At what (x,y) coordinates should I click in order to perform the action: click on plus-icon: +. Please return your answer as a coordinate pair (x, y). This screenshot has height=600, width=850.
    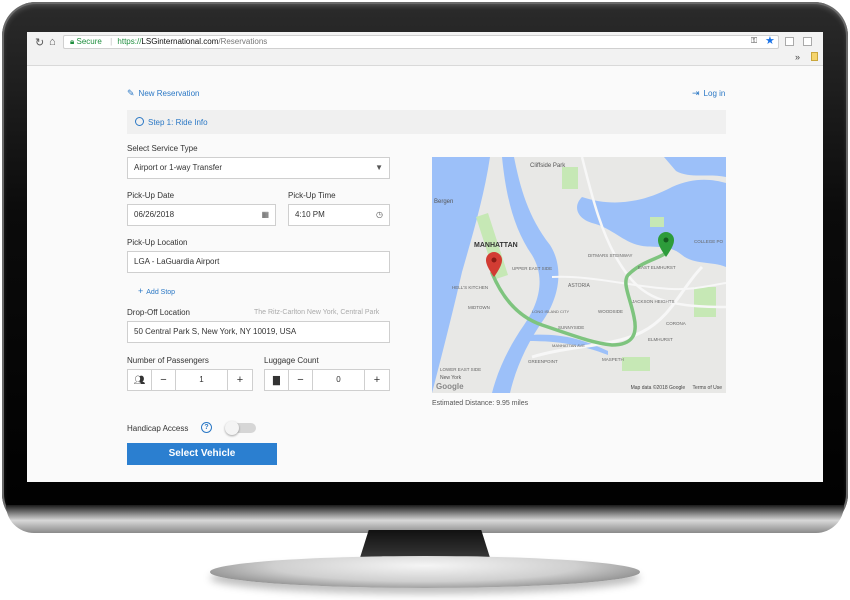
    Looking at the image, I should click on (141, 291).